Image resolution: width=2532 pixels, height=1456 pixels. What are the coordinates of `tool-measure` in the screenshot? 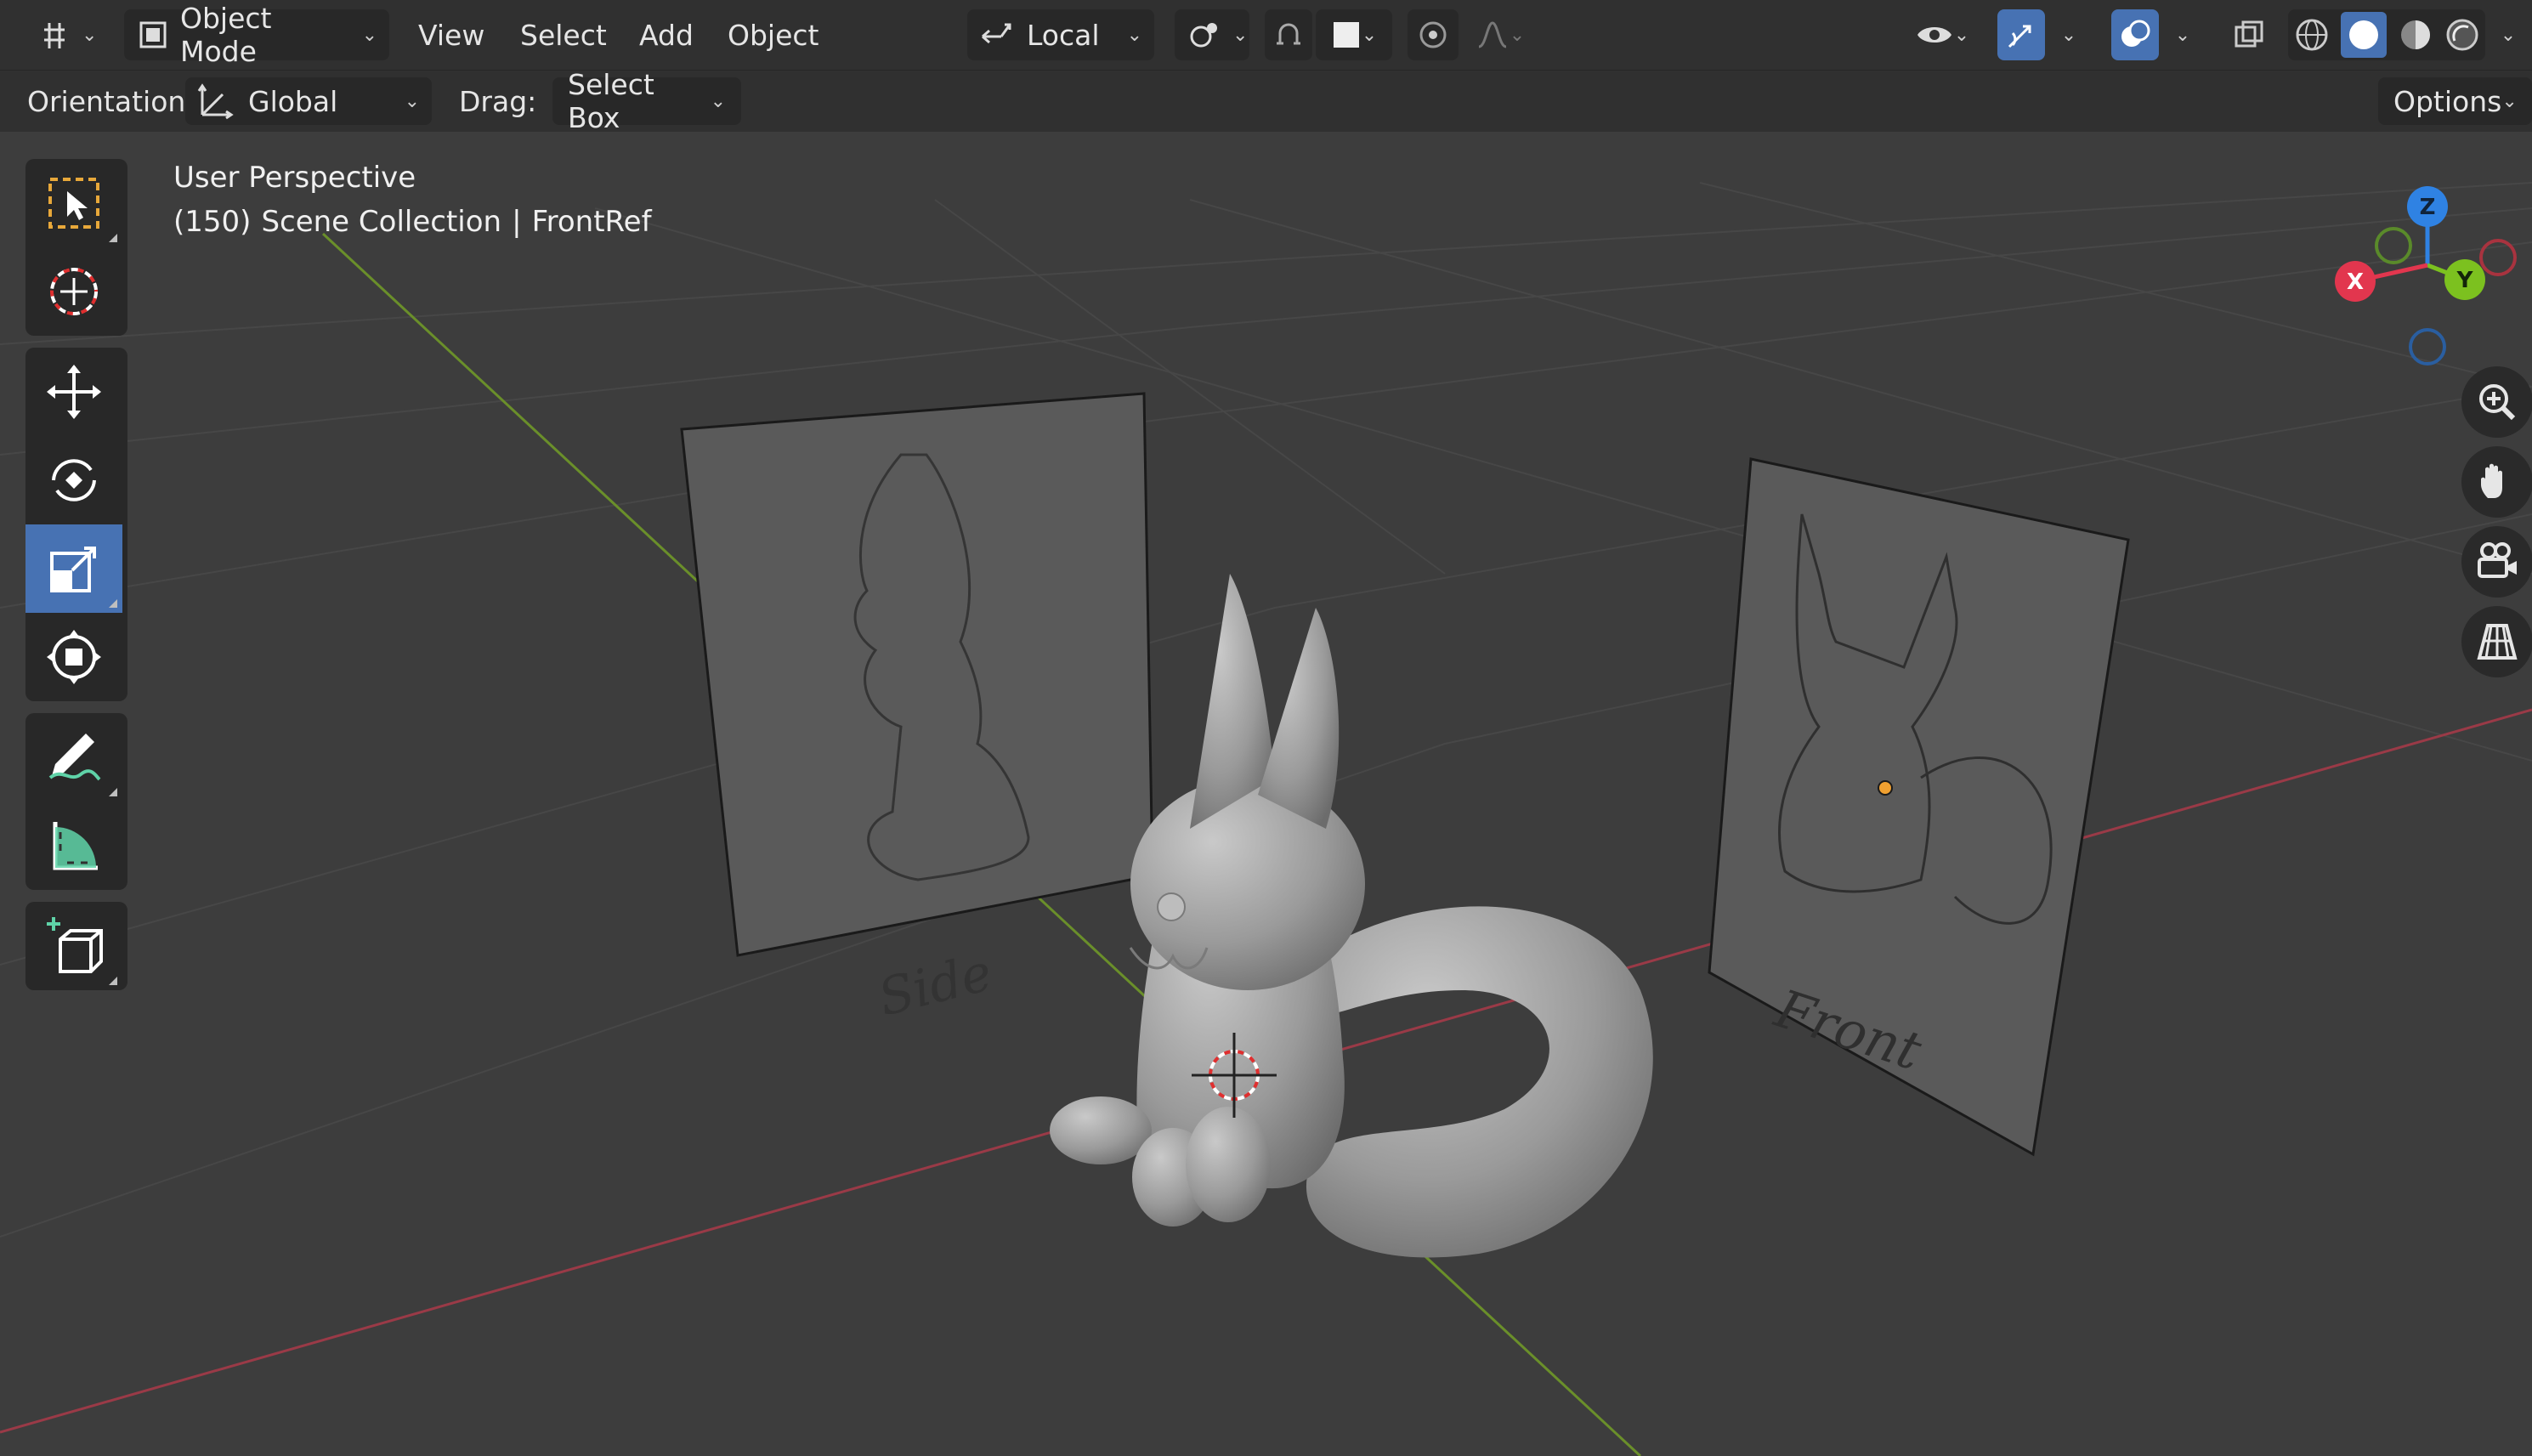 It's located at (73, 846).